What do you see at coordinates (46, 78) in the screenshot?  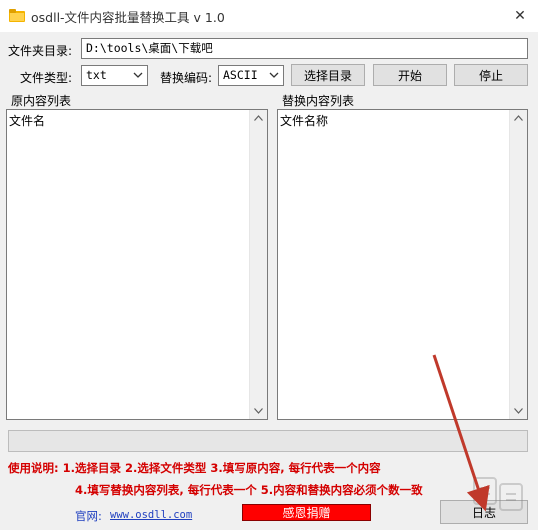 I see `file-type-label: 文件类型:` at bounding box center [46, 78].